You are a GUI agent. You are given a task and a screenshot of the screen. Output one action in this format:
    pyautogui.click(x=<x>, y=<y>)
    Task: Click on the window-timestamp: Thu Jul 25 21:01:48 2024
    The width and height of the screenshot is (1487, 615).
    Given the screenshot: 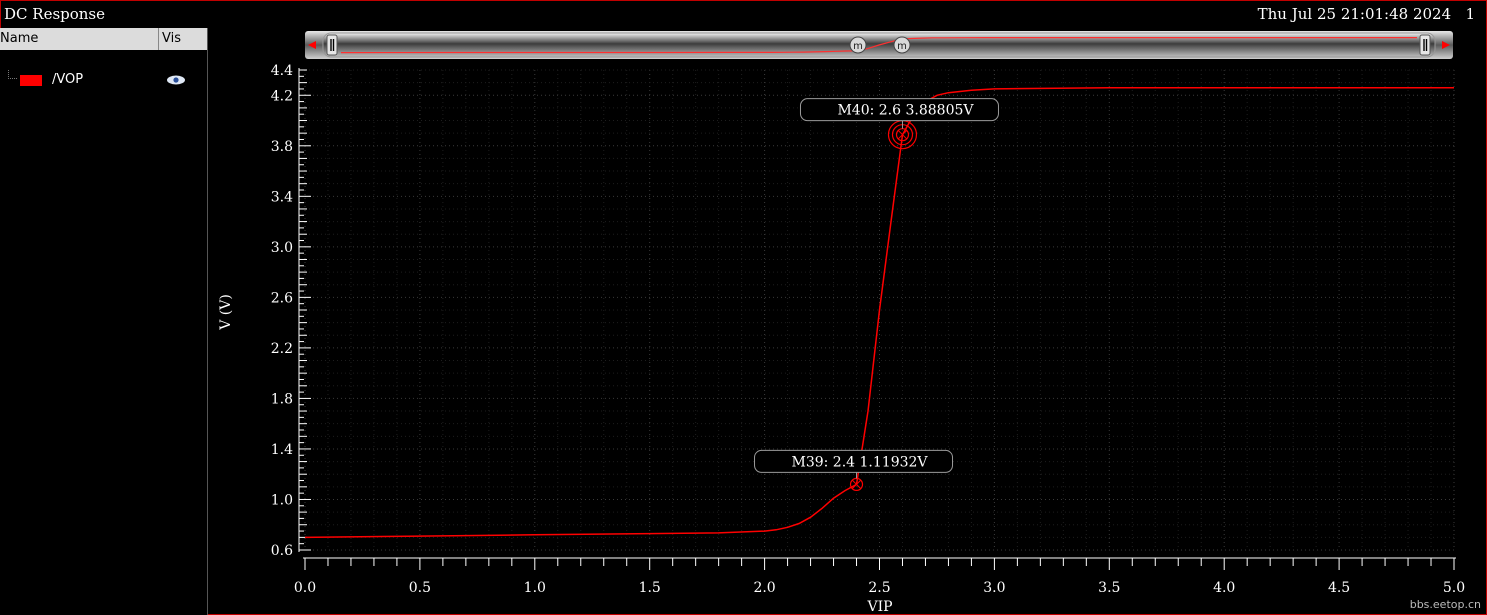 What is the action you would take?
    pyautogui.click(x=1354, y=14)
    